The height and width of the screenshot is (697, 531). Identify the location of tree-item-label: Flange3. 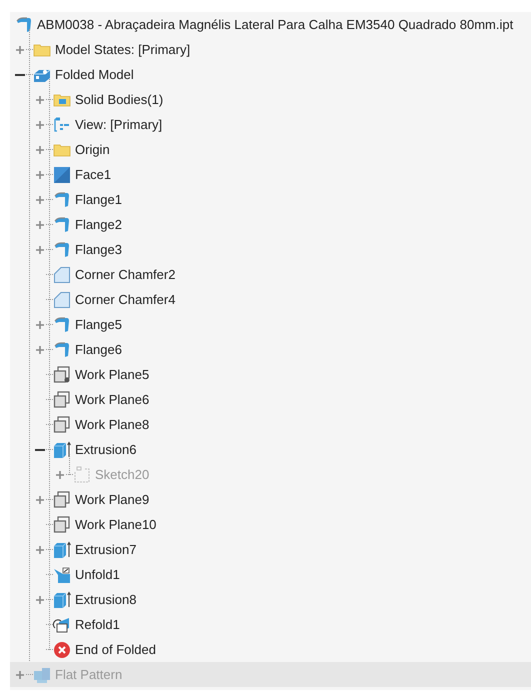
(98, 250).